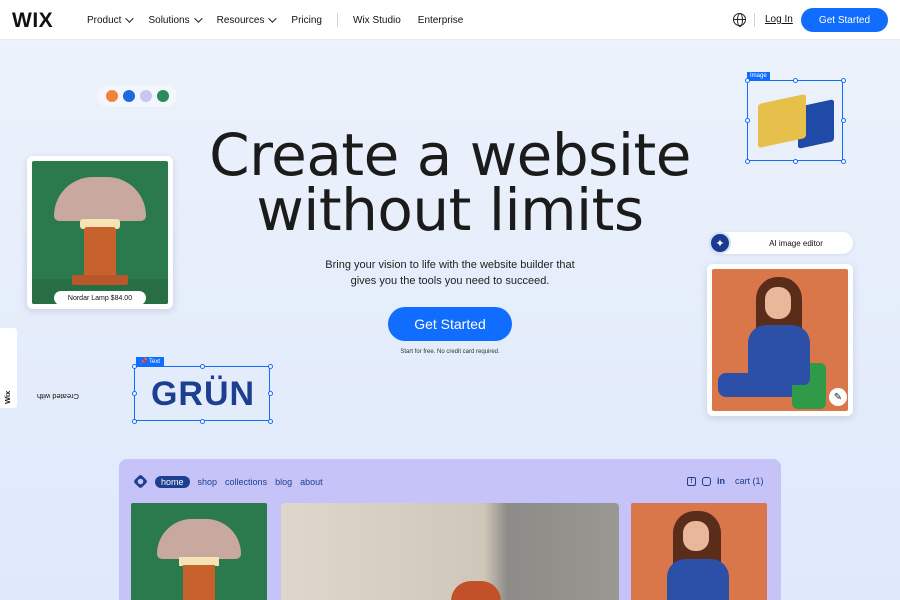 The image size is (900, 600). What do you see at coordinates (796, 121) in the screenshot?
I see `abstract-artwork` at bounding box center [796, 121].